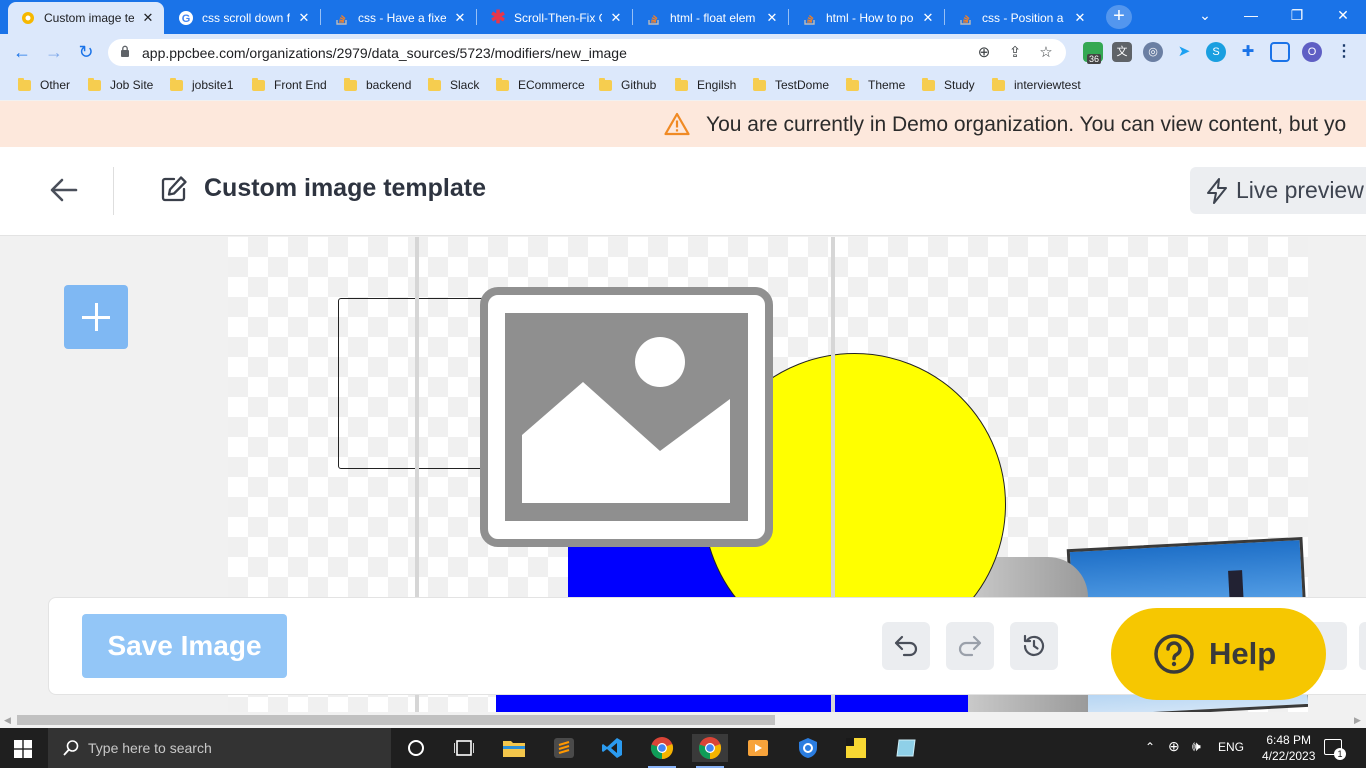 This screenshot has height=768, width=1366. What do you see at coordinates (1362, 646) in the screenshot?
I see `zoom-in-button` at bounding box center [1362, 646].